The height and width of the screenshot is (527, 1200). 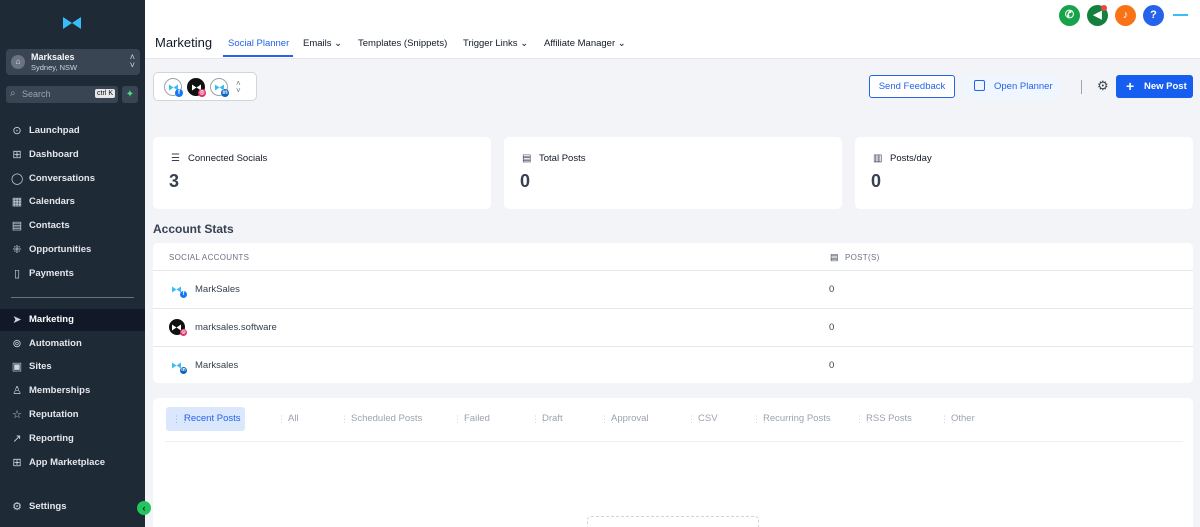 I want to click on tab-label: Recent Posts, so click(x=212, y=418).